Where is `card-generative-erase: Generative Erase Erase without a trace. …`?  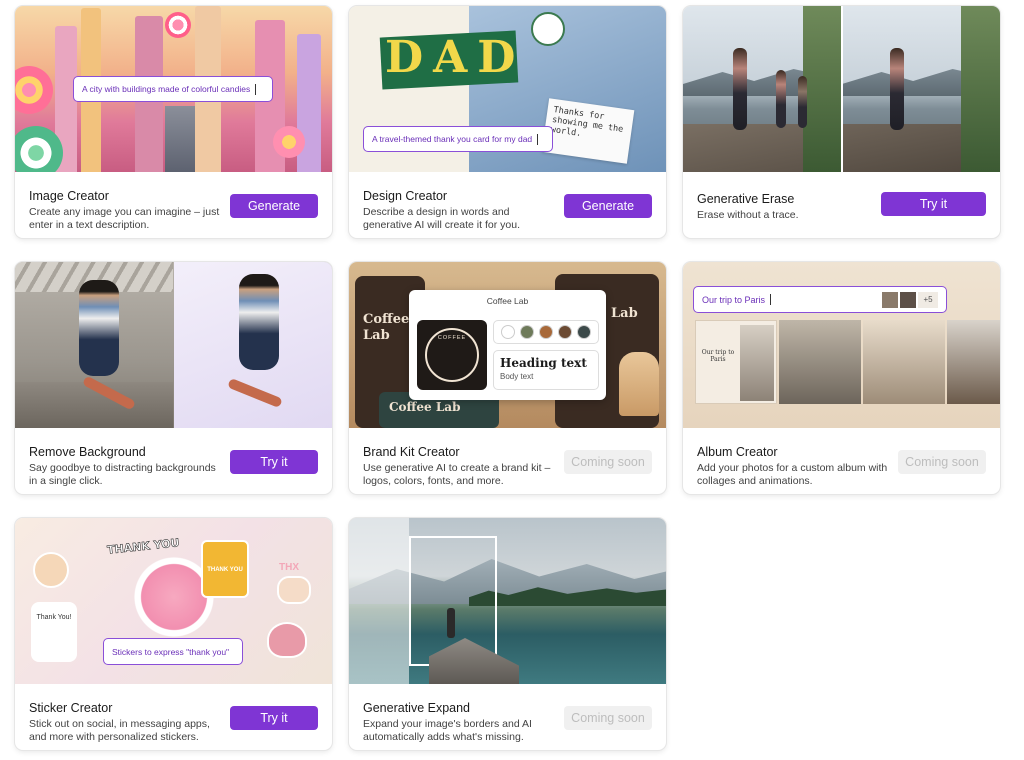
card-generative-erase: Generative Erase Erase without a trace. … is located at coordinates (841, 122).